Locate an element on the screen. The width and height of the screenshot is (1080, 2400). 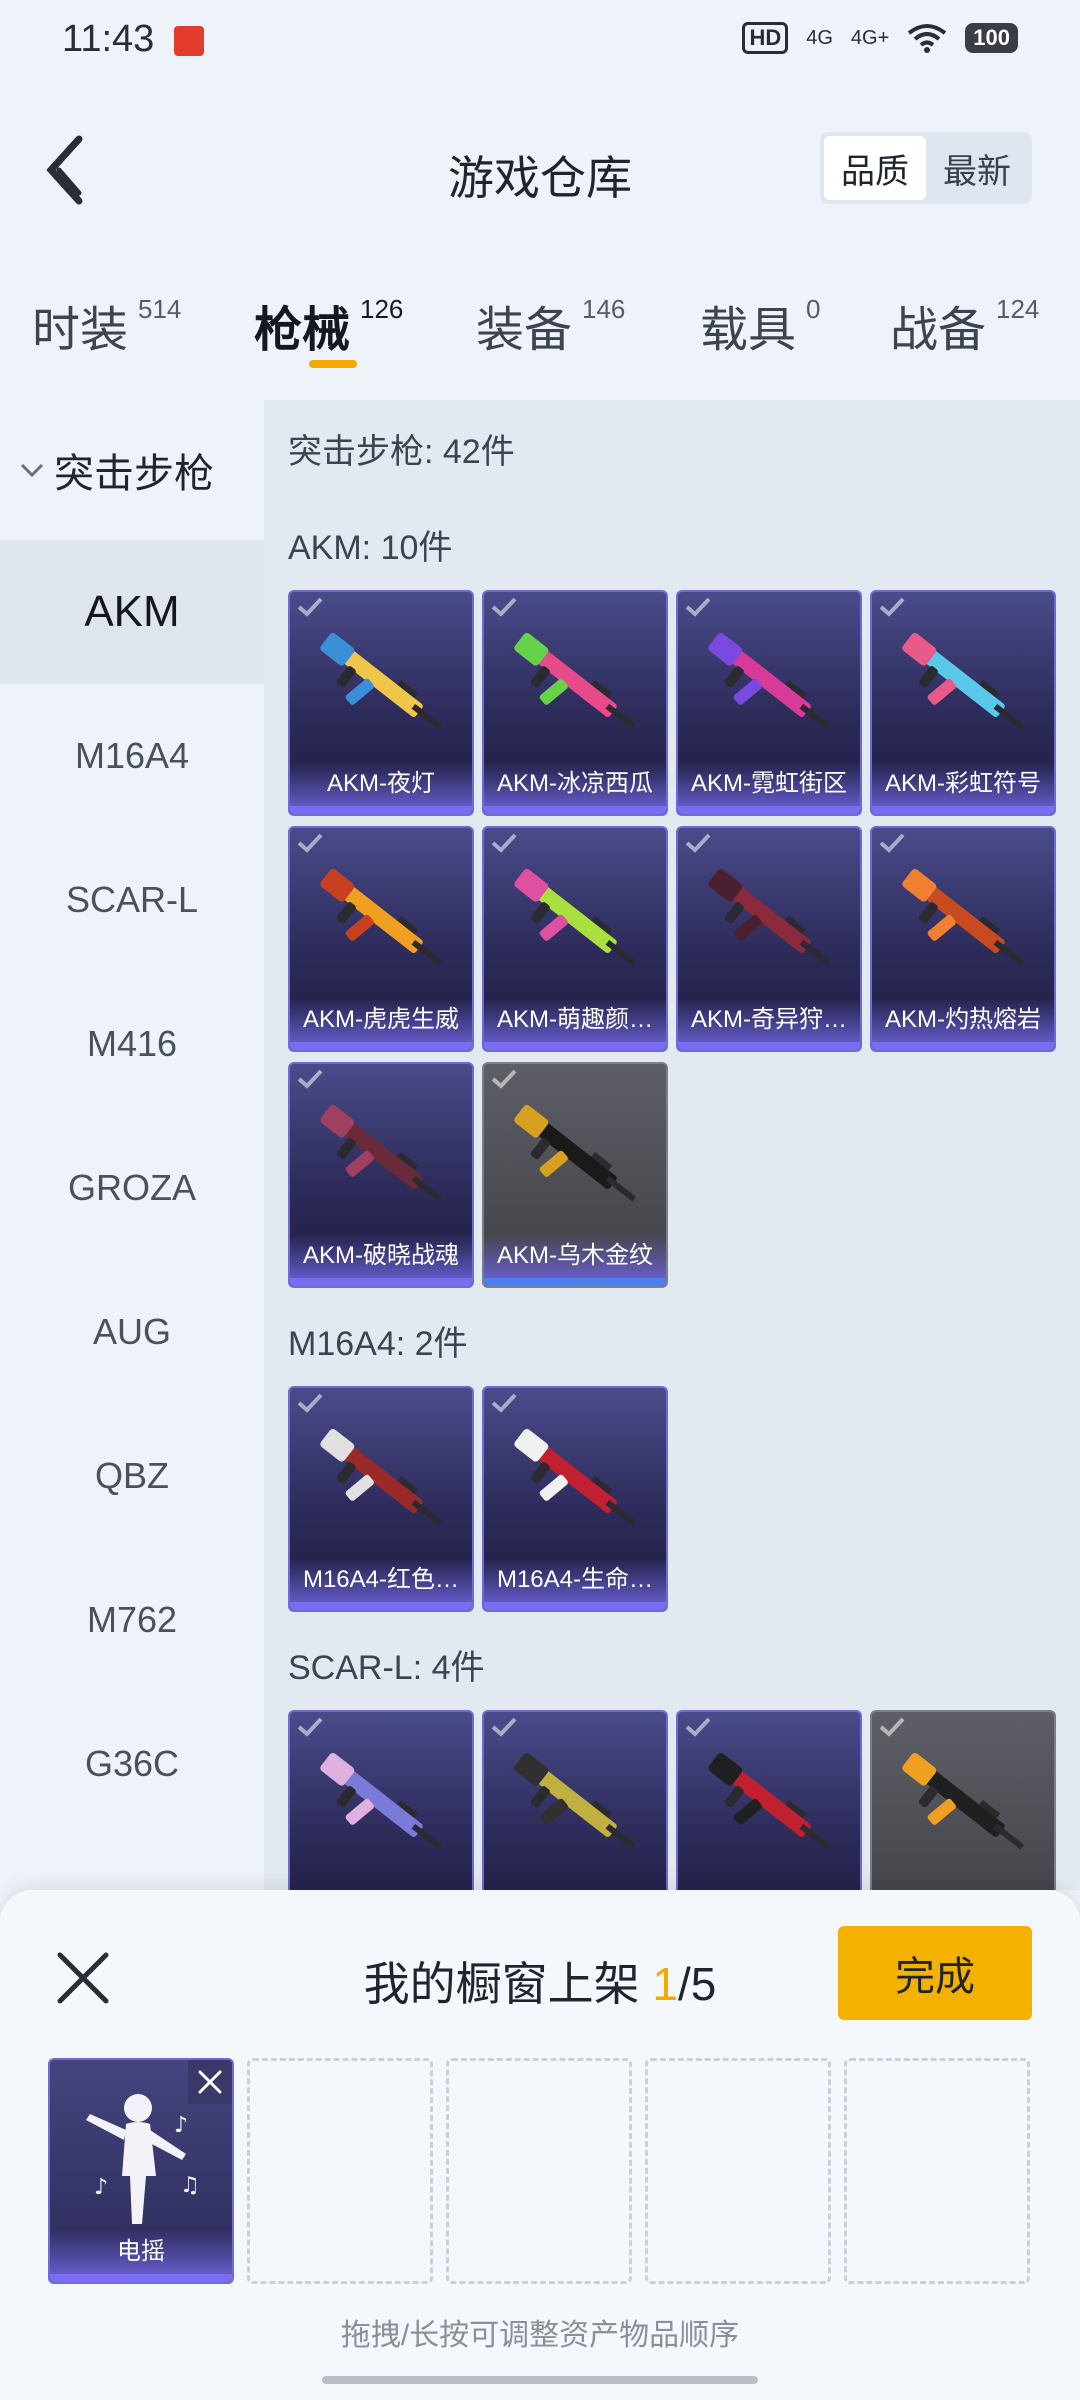
sidebar-item-g36c: G36C is located at coordinates (132, 1764).